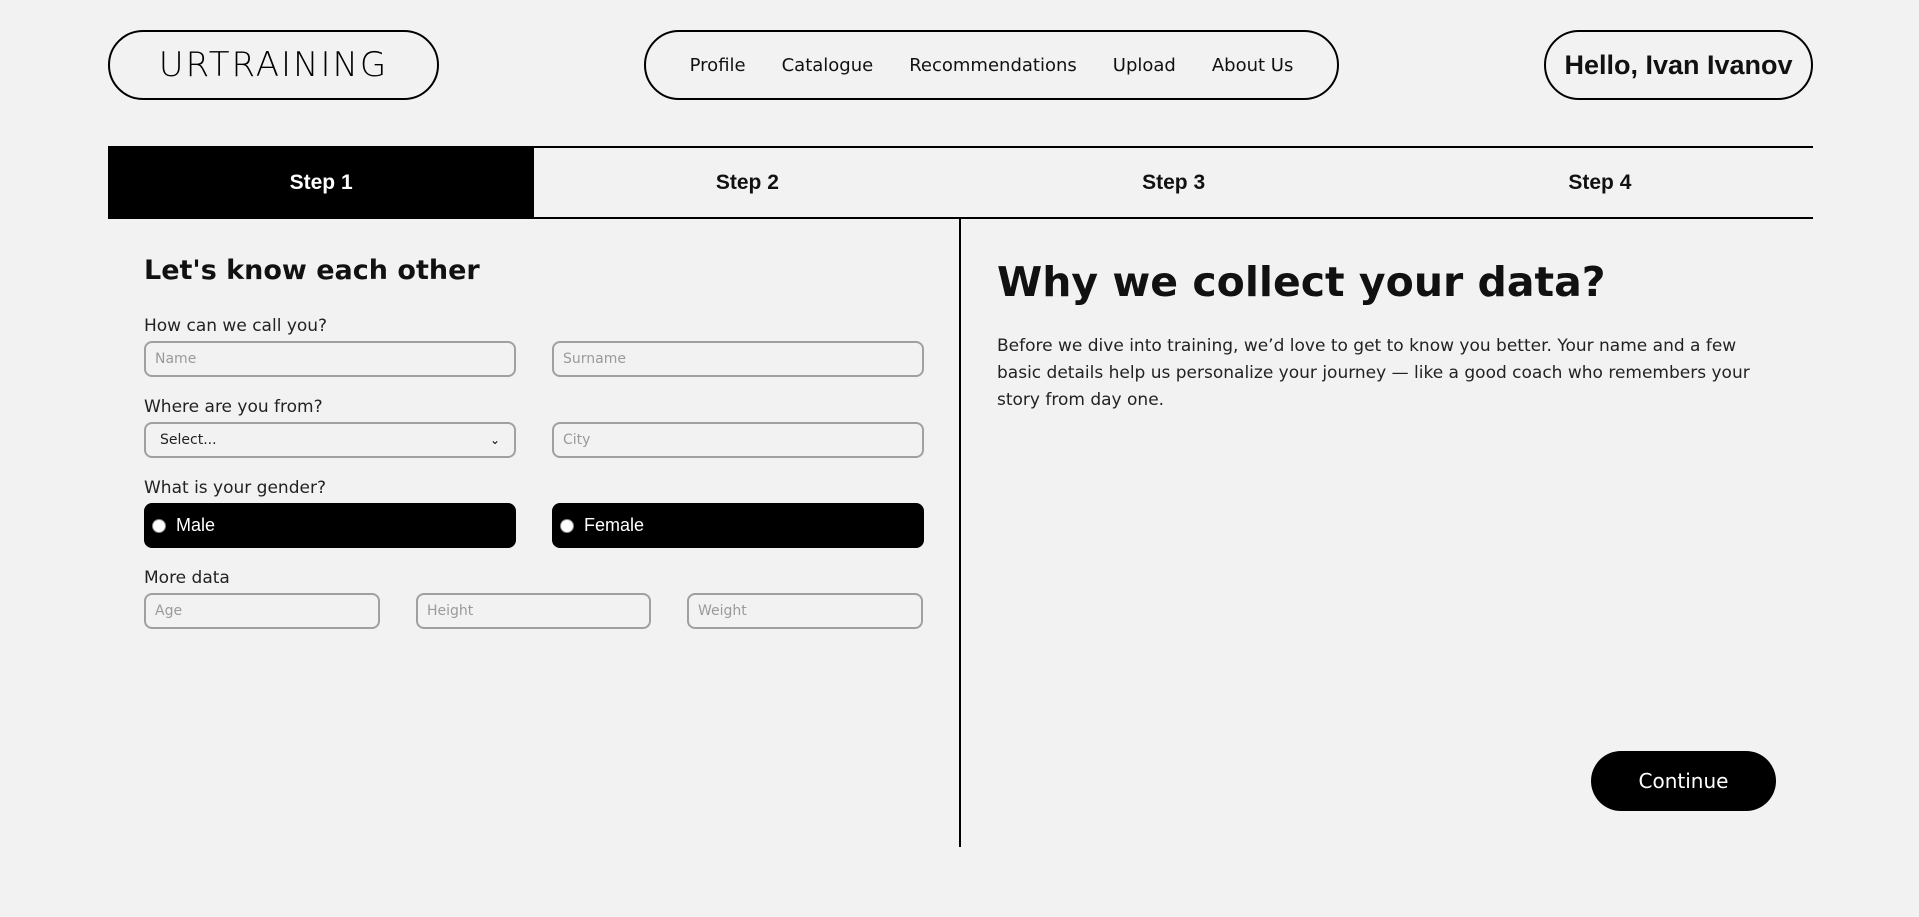 The height and width of the screenshot is (917, 1919). I want to click on nav-profile: Profile, so click(718, 65).